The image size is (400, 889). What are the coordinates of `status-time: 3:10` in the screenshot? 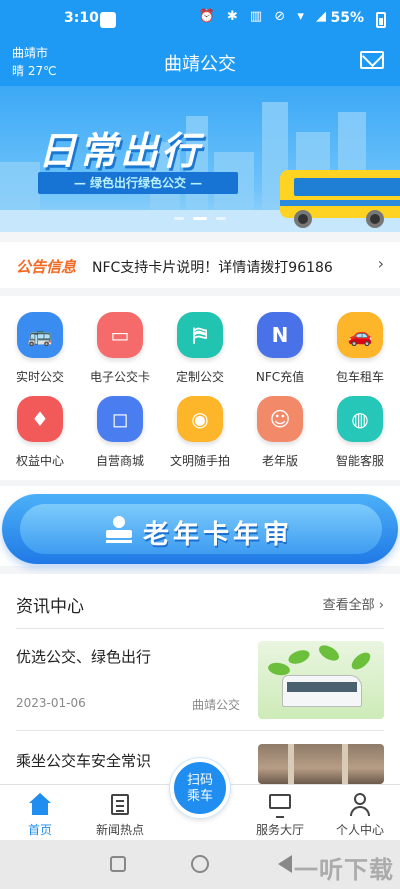 It's located at (81, 18).